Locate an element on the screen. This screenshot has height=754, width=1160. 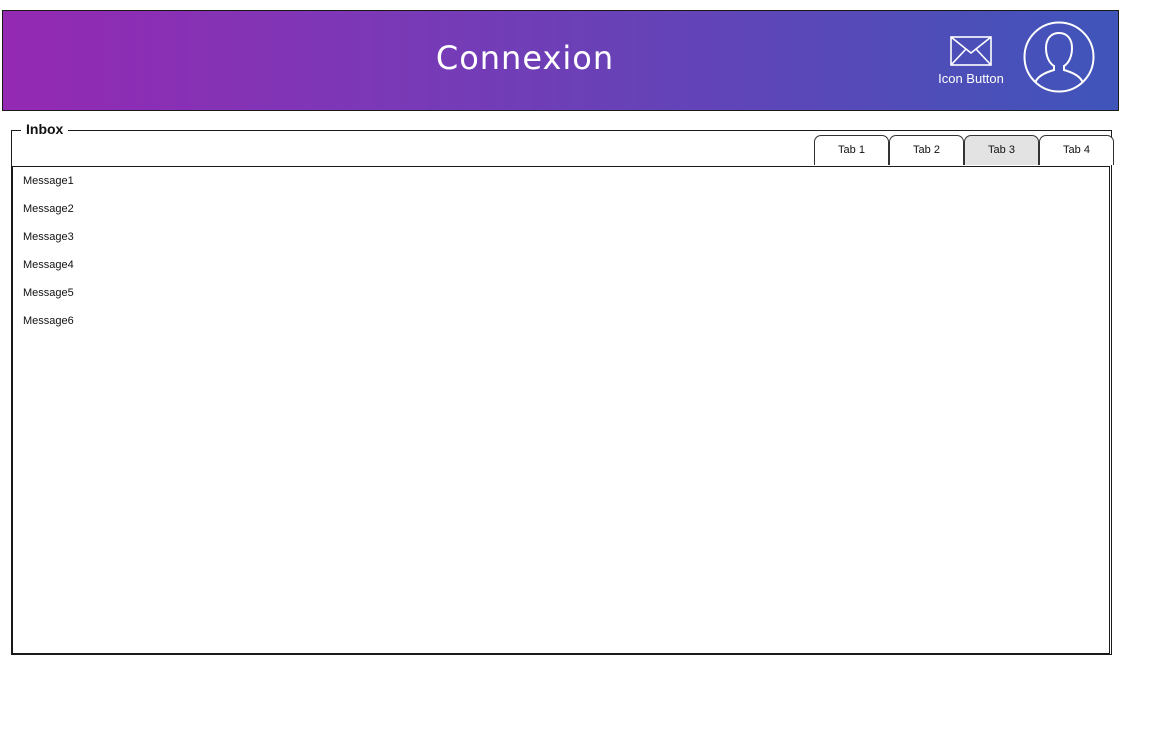
inbox-tabs: Tab 1 Tab 2 Tab 3 Tab 4 is located at coordinates (964, 150).